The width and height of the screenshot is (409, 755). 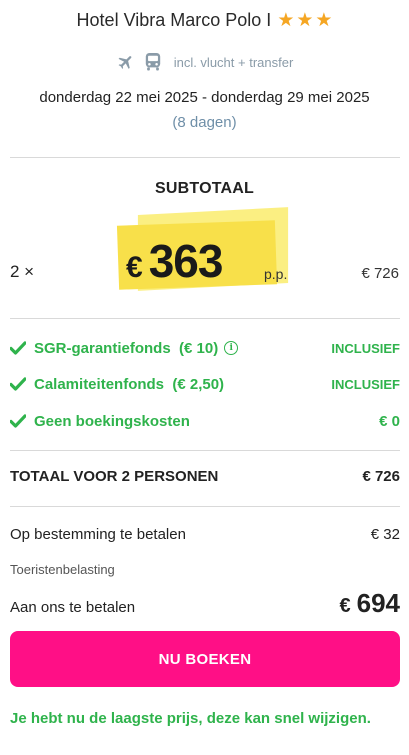 I want to click on total-row: TOTAAL VOOR 2 PERSONEN € 726, so click(x=205, y=476).